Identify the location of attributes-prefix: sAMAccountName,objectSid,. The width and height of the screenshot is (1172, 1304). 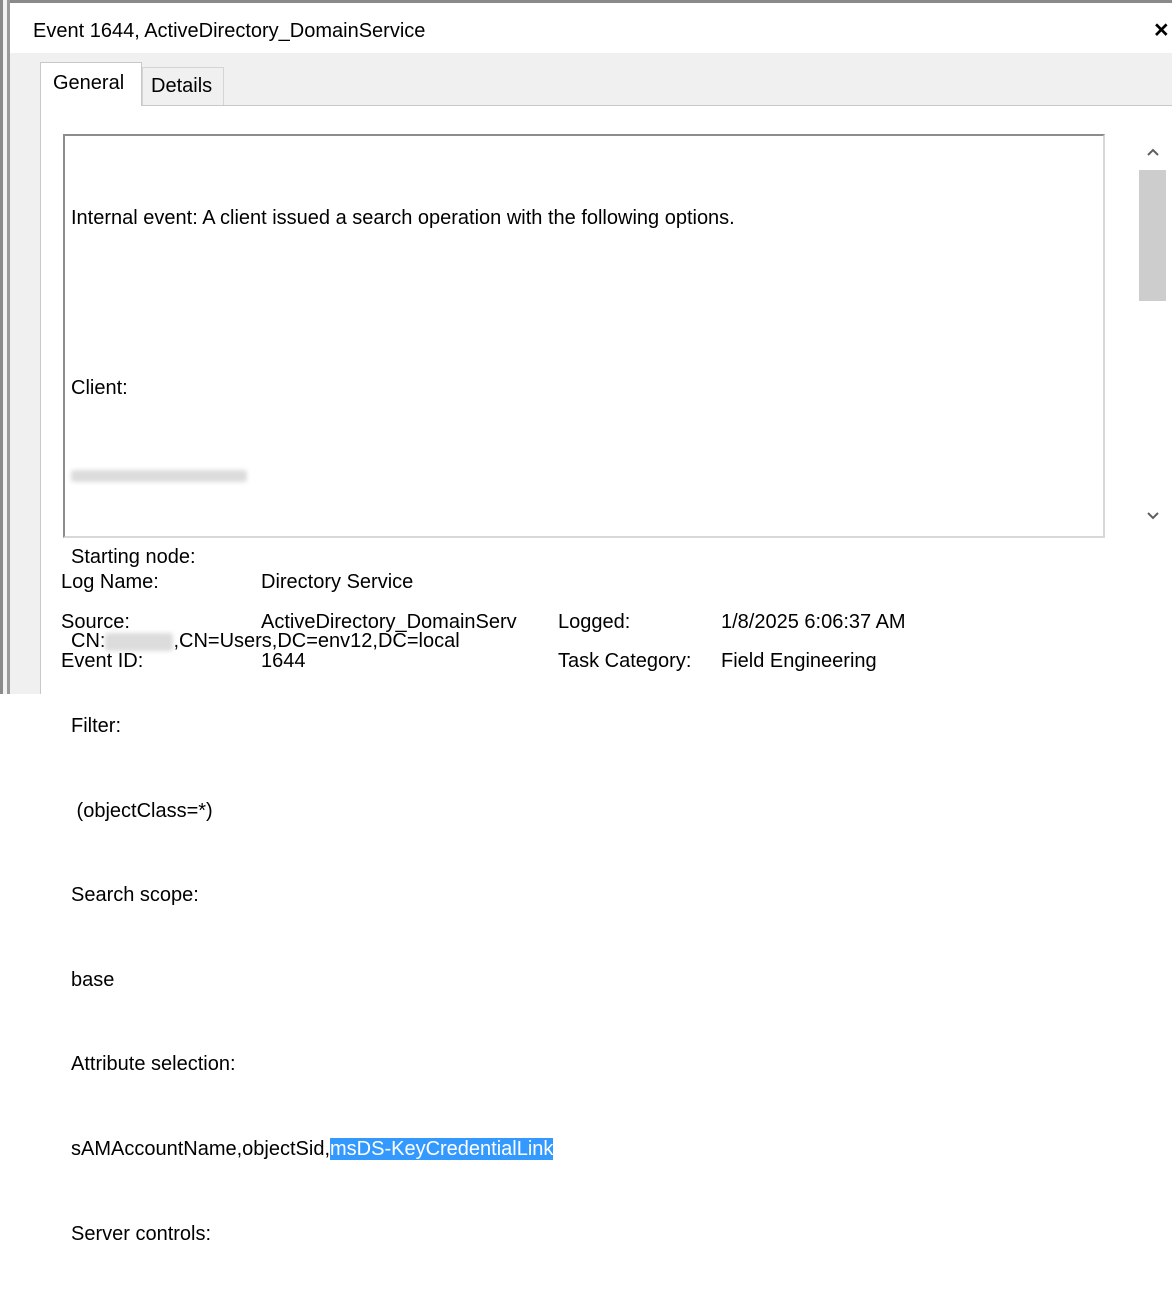
(201, 1148).